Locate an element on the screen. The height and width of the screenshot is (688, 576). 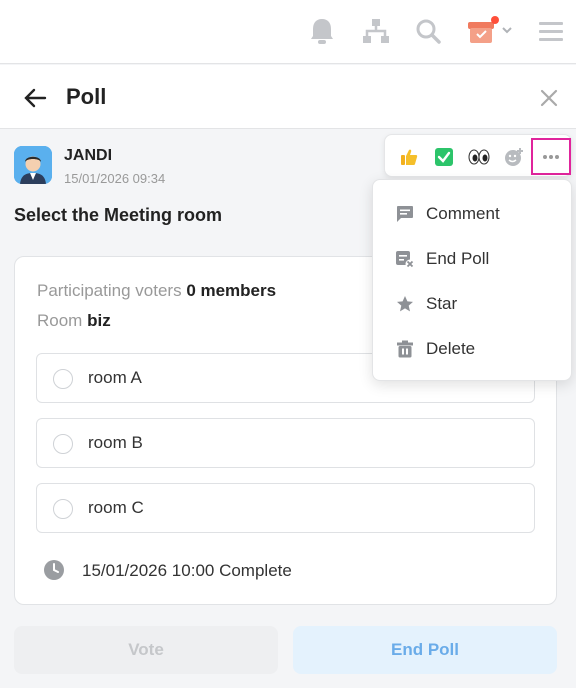
end-poll-button: End Poll is located at coordinates (425, 650).